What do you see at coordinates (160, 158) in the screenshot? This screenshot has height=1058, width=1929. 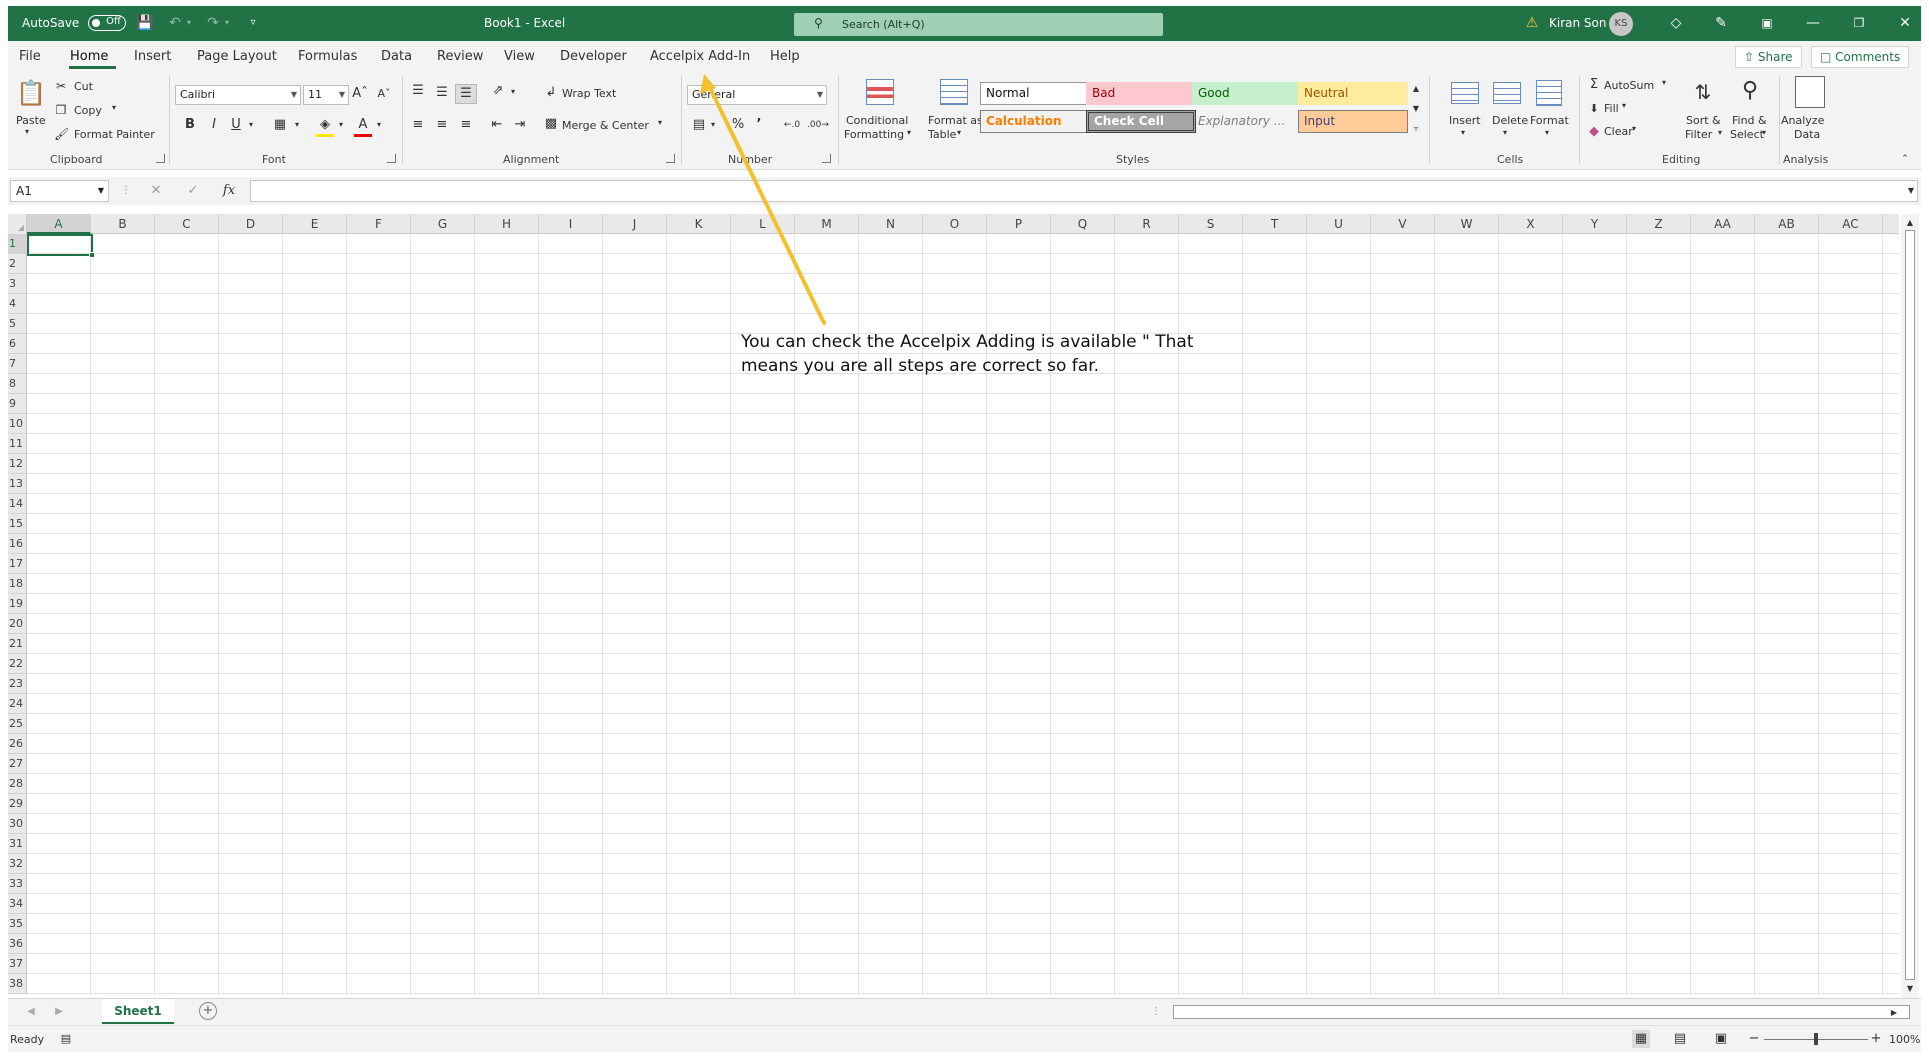 I see `clipboard-launcher-icon` at bounding box center [160, 158].